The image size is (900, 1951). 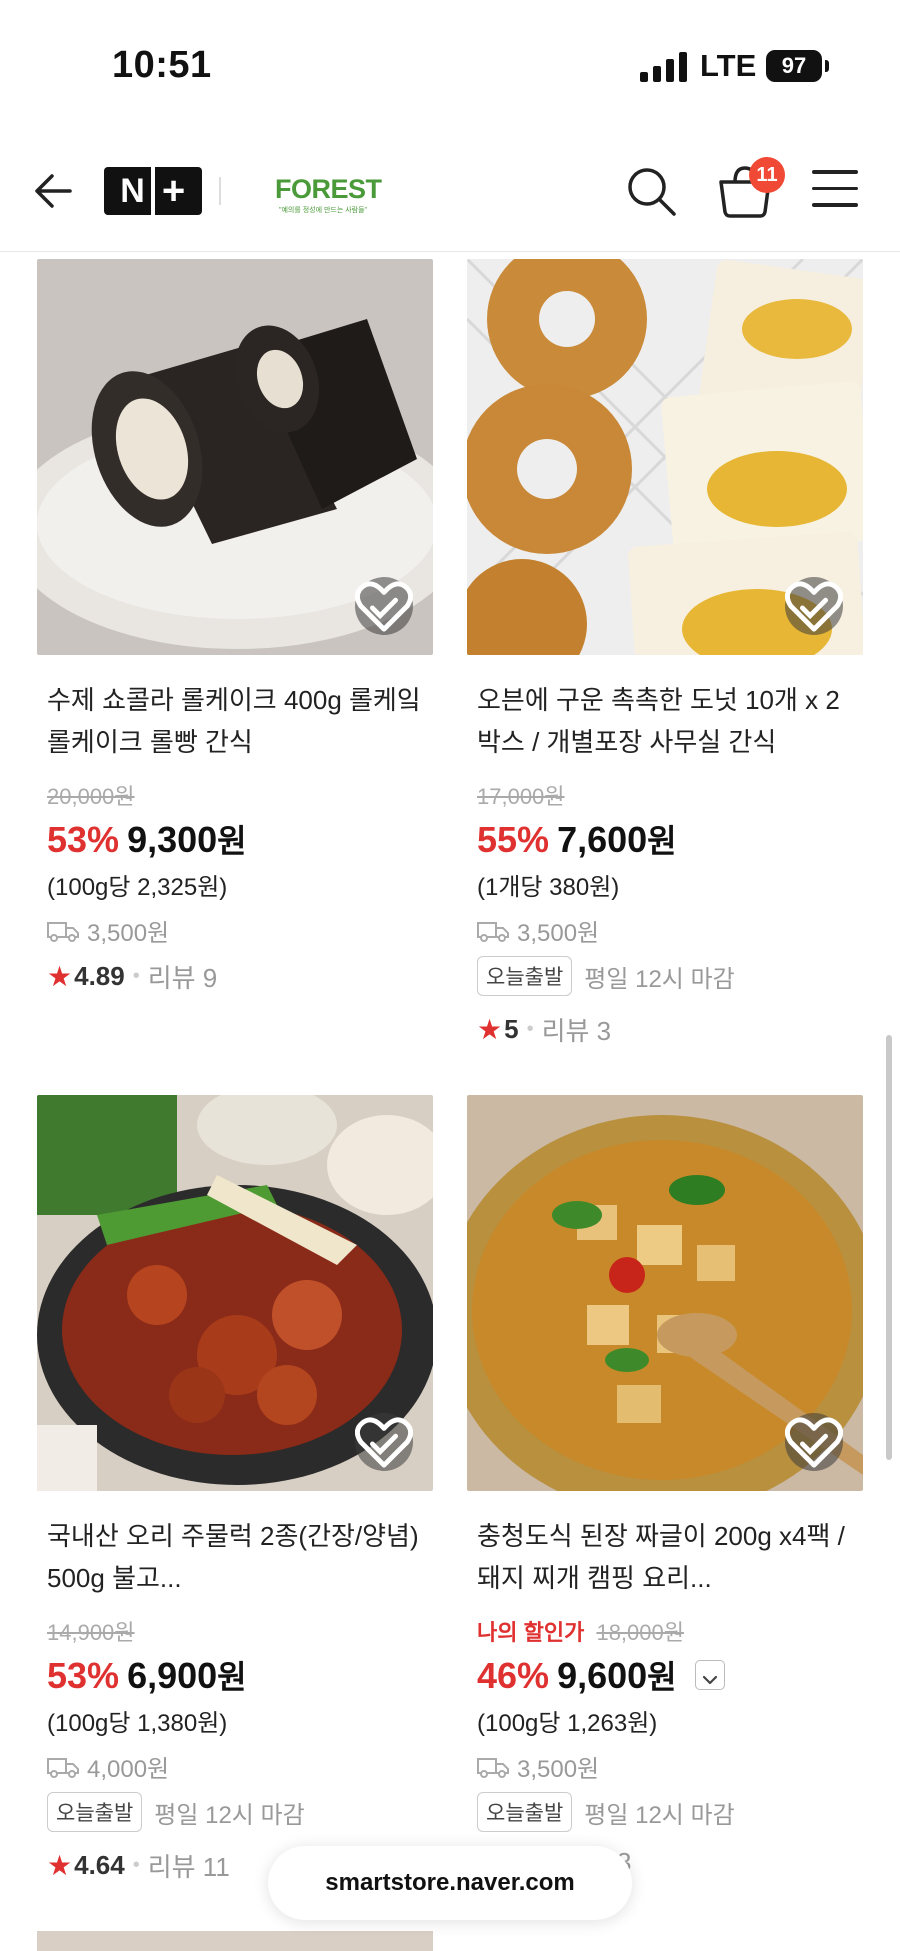 I want to click on signal-icon, so click(x=663, y=67).